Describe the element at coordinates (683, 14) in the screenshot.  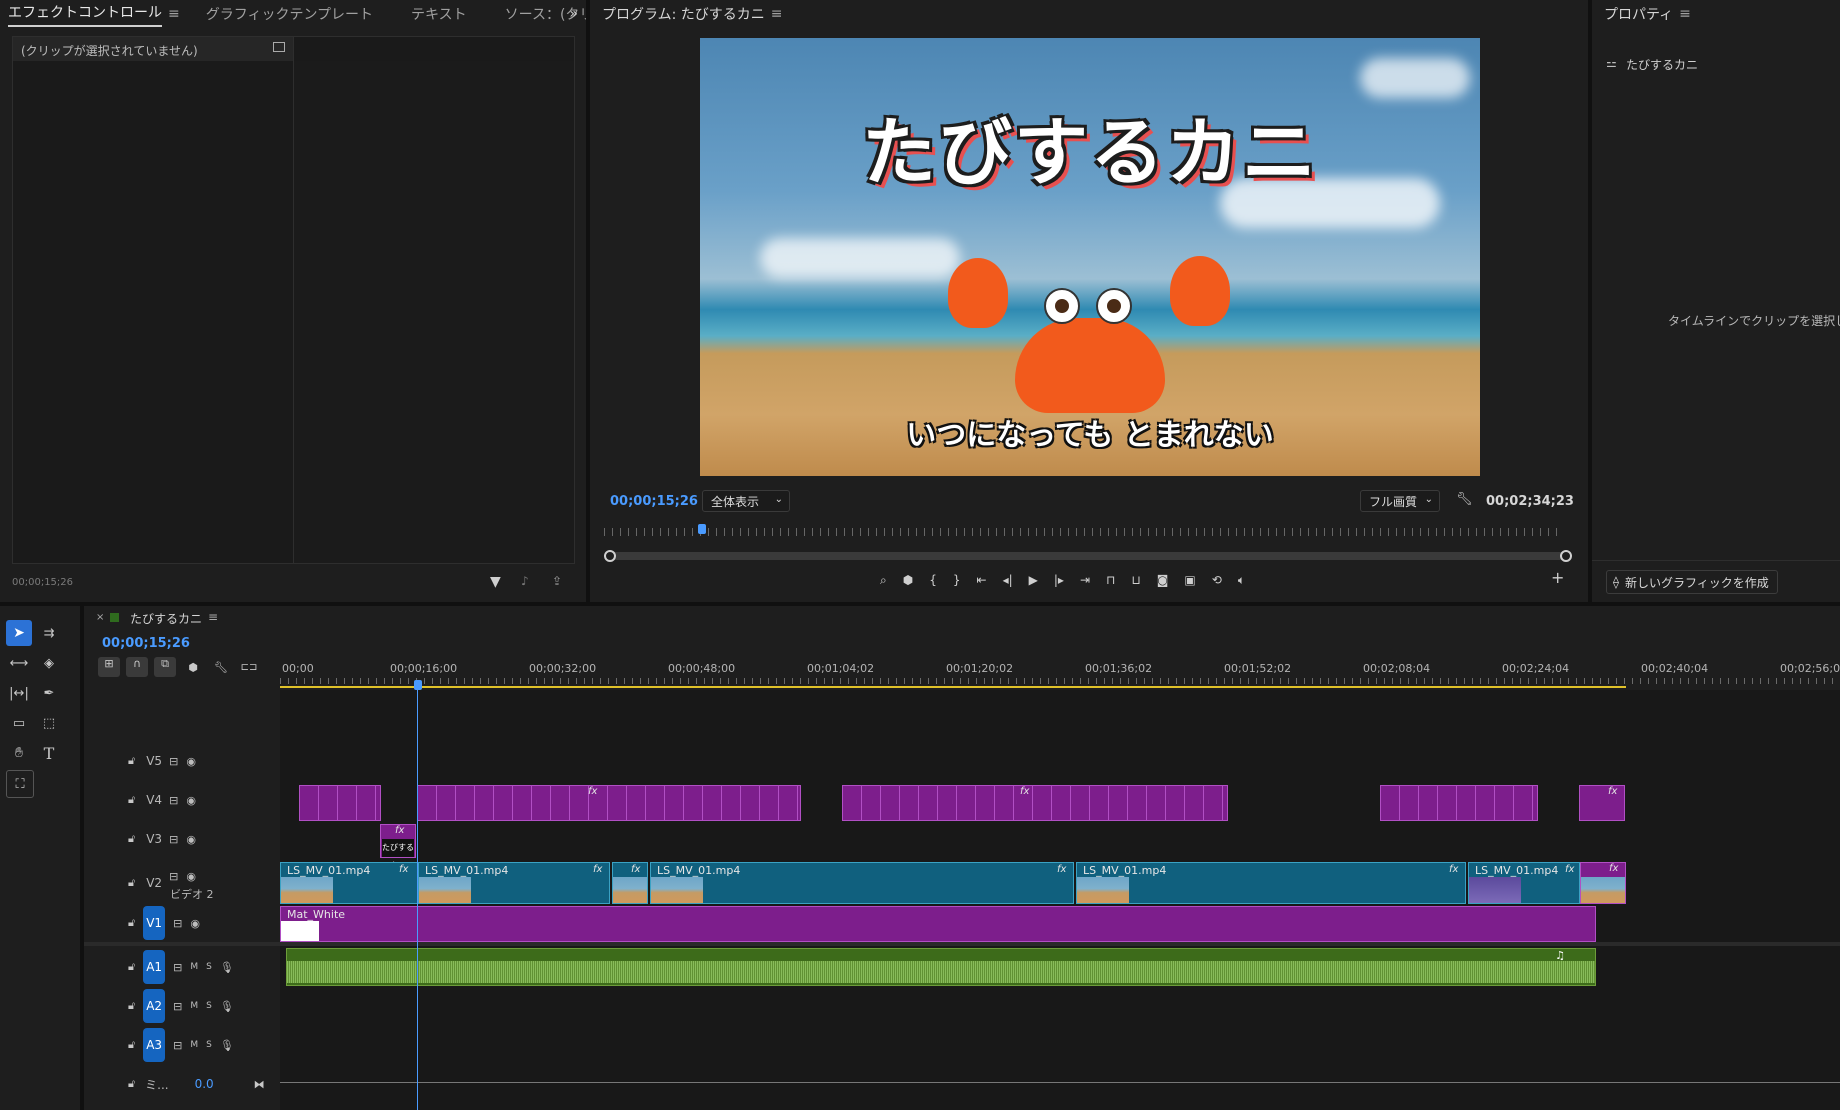
I see `program-title: プログラム: たびするカニ` at that location.